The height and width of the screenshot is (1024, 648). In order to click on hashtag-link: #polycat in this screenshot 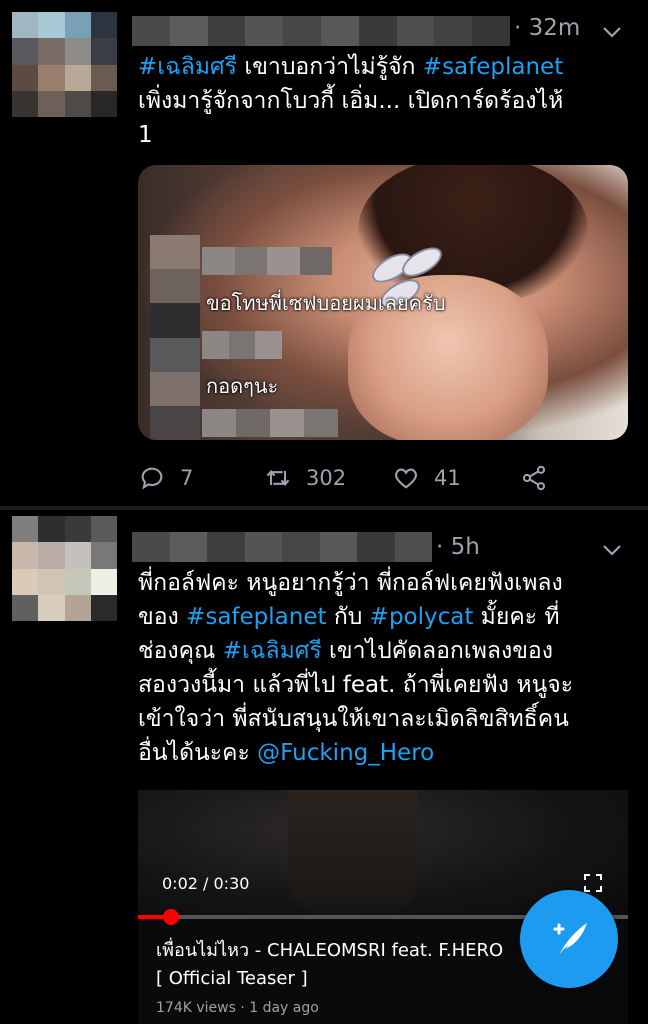, I will do `click(422, 617)`.